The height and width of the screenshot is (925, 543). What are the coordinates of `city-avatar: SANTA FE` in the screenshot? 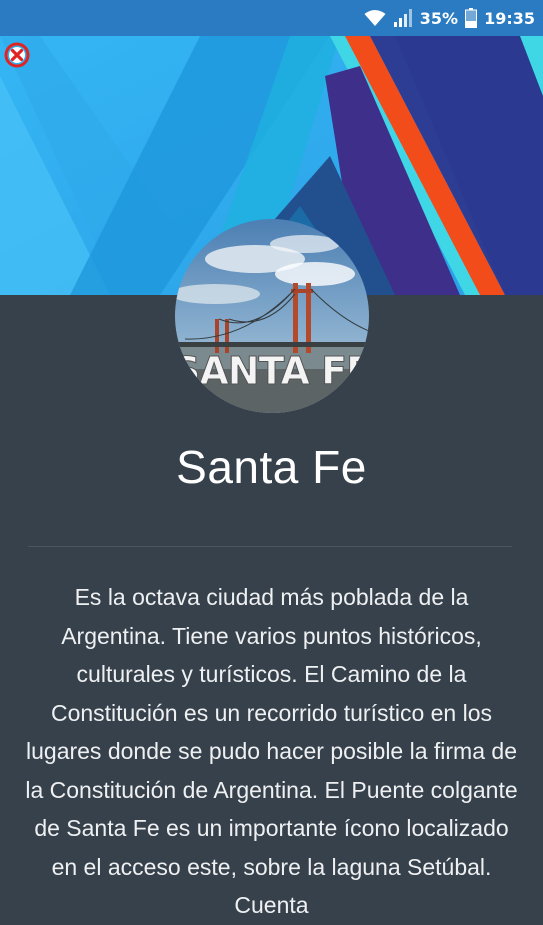 It's located at (272, 316).